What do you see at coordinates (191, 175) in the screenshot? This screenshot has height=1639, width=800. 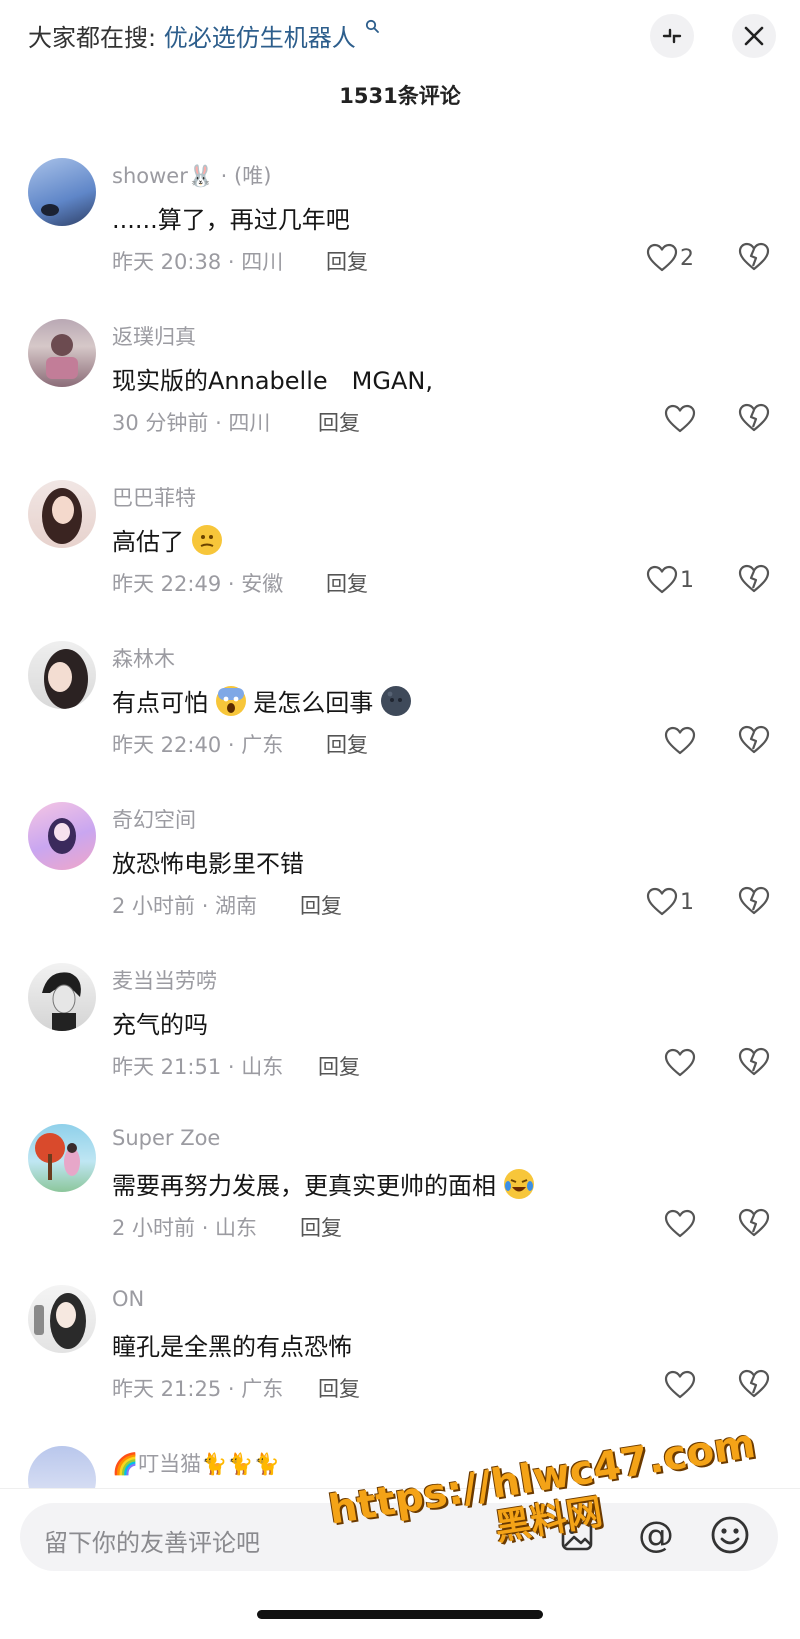 I see `username: shower🐰 · (唯)` at bounding box center [191, 175].